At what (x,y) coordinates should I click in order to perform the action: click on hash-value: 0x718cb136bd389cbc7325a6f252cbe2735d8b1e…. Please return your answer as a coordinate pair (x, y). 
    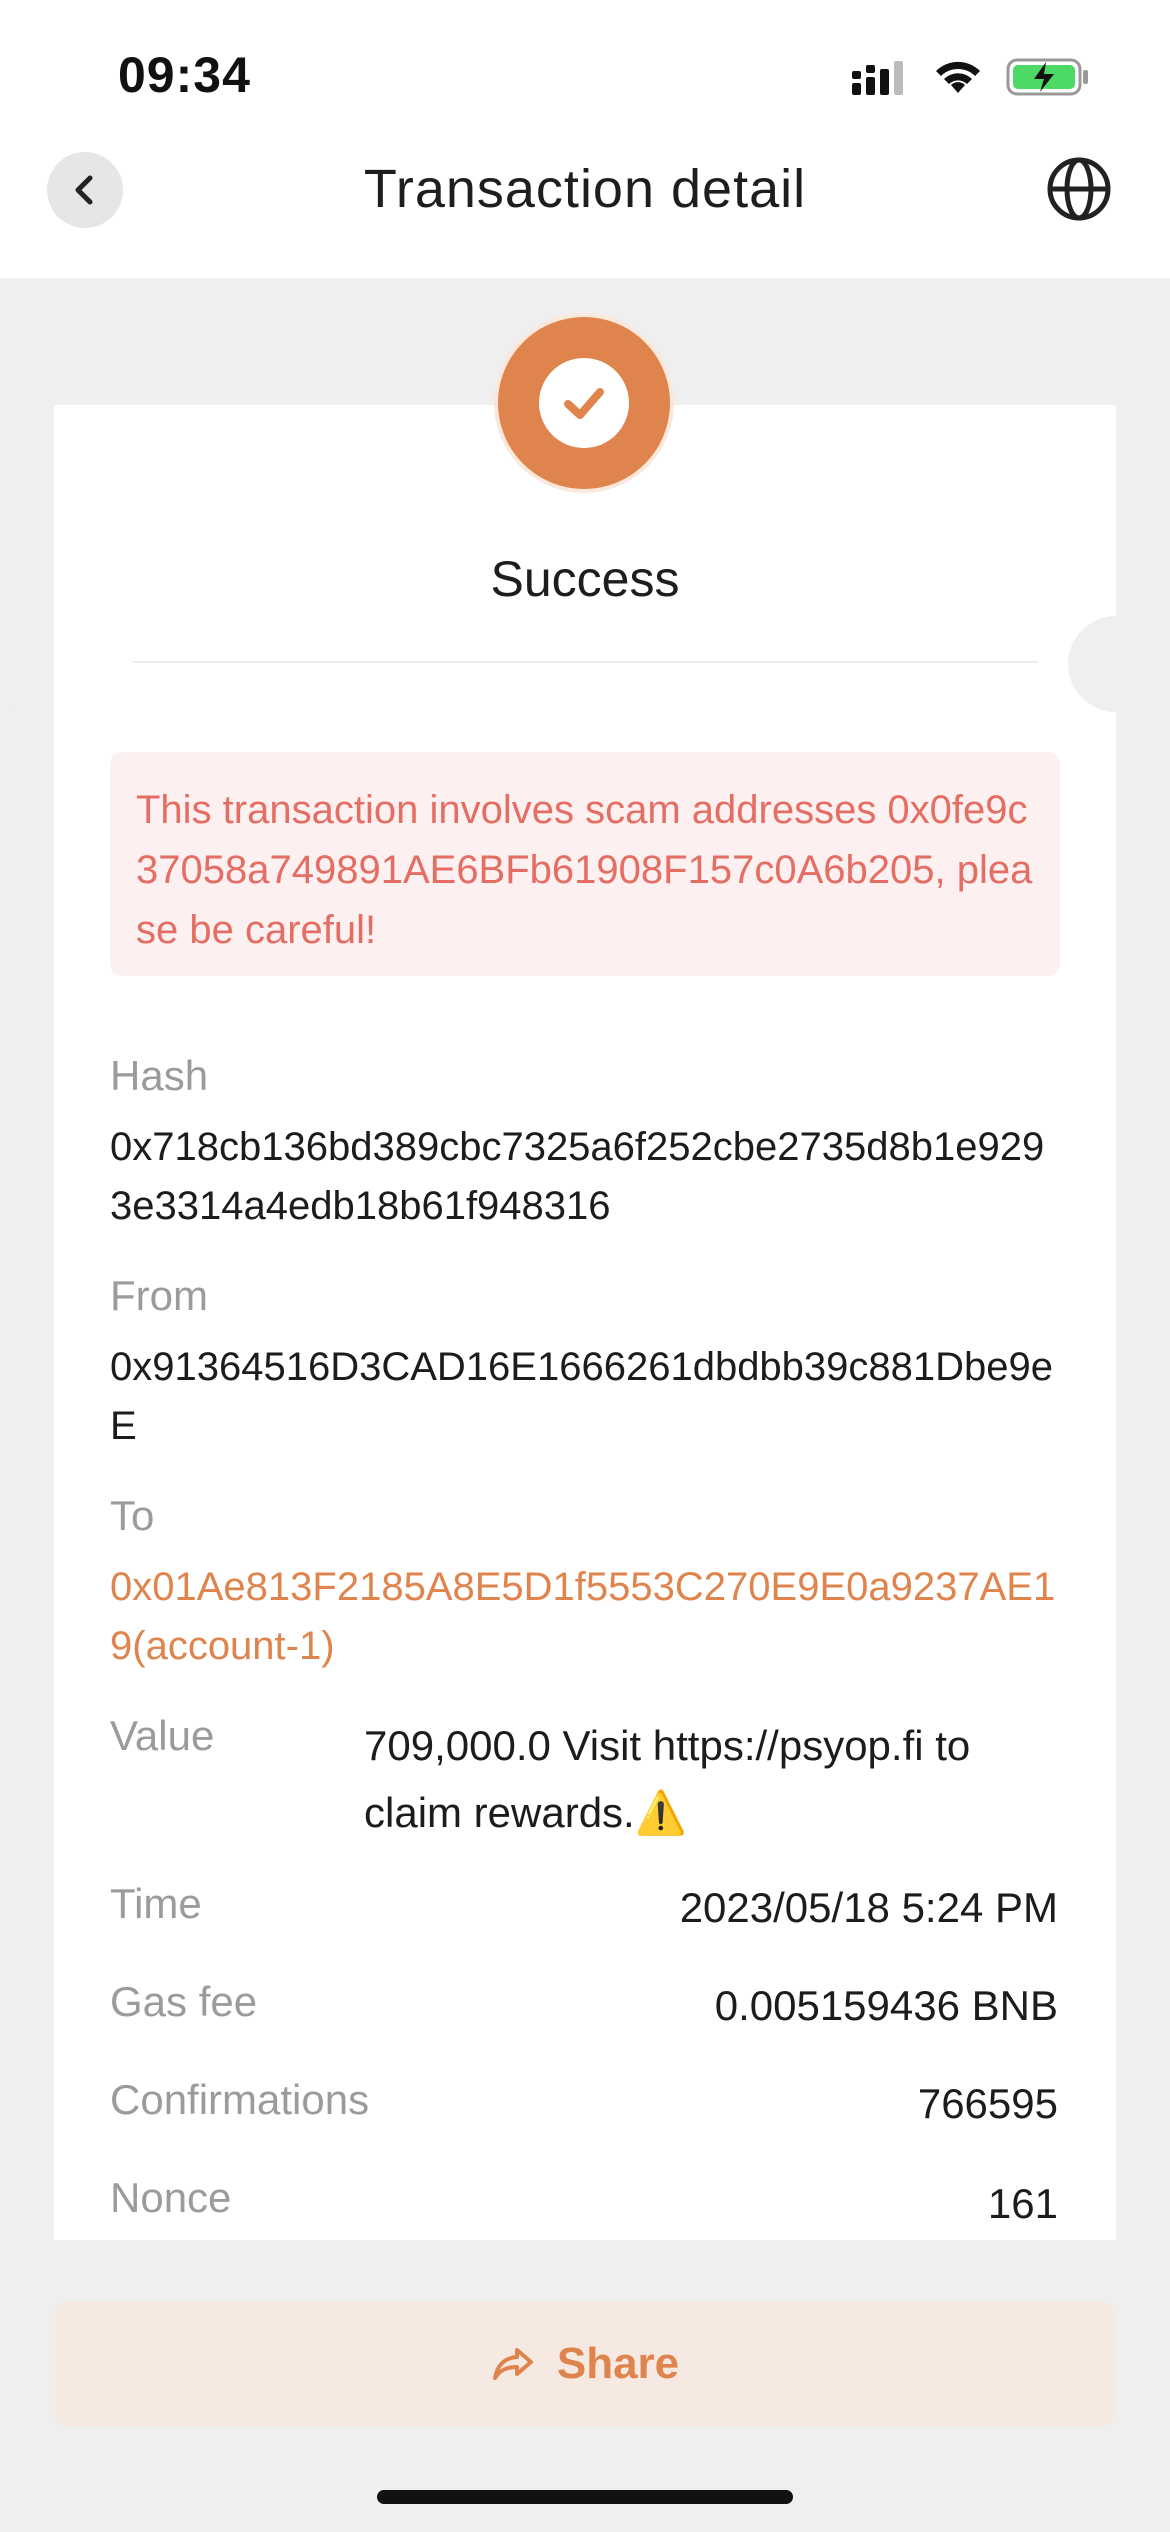
    Looking at the image, I should click on (585, 1177).